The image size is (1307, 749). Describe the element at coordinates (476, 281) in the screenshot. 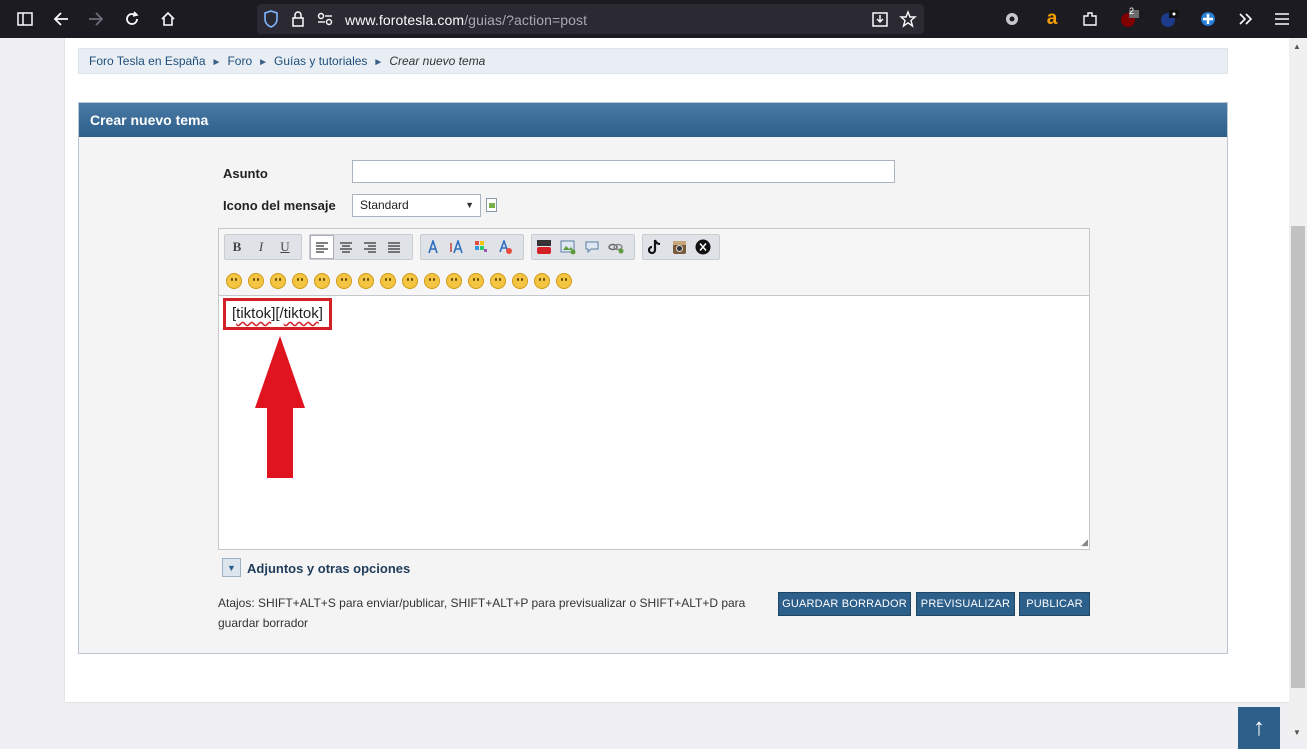

I see `worried-icon` at that location.